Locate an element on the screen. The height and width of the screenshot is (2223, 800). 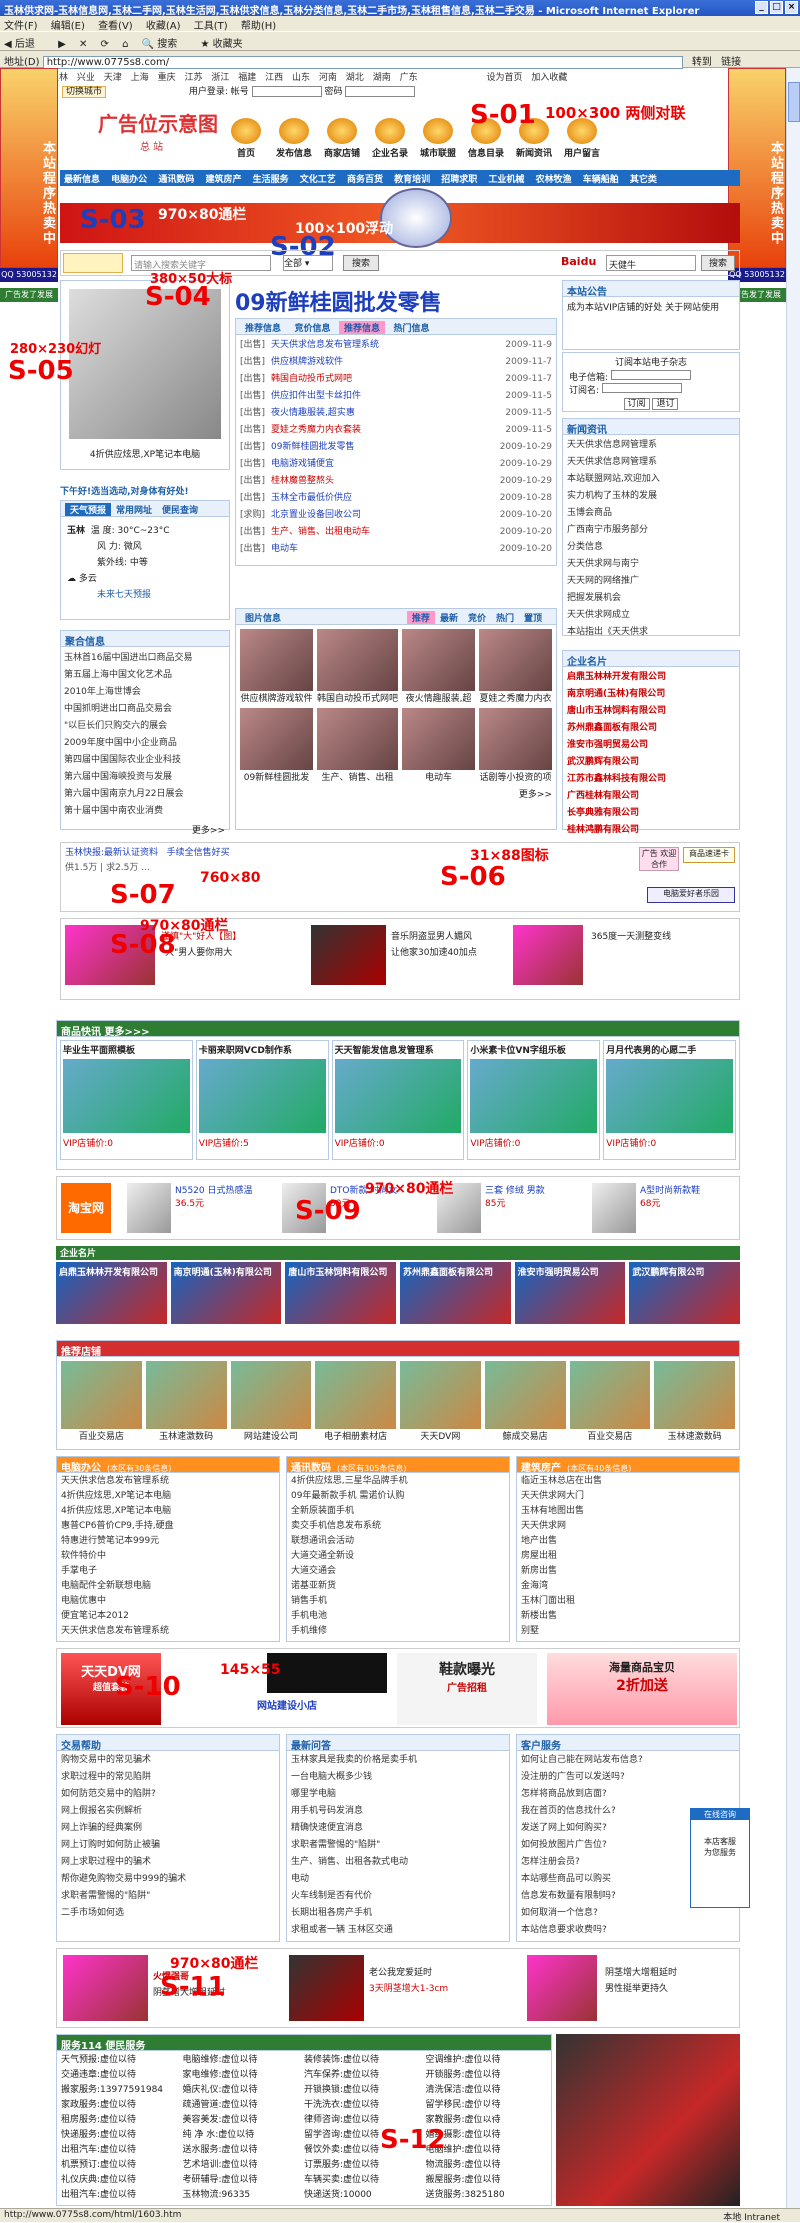
nav-post: 发布信息 is located at coordinates (294, 138).